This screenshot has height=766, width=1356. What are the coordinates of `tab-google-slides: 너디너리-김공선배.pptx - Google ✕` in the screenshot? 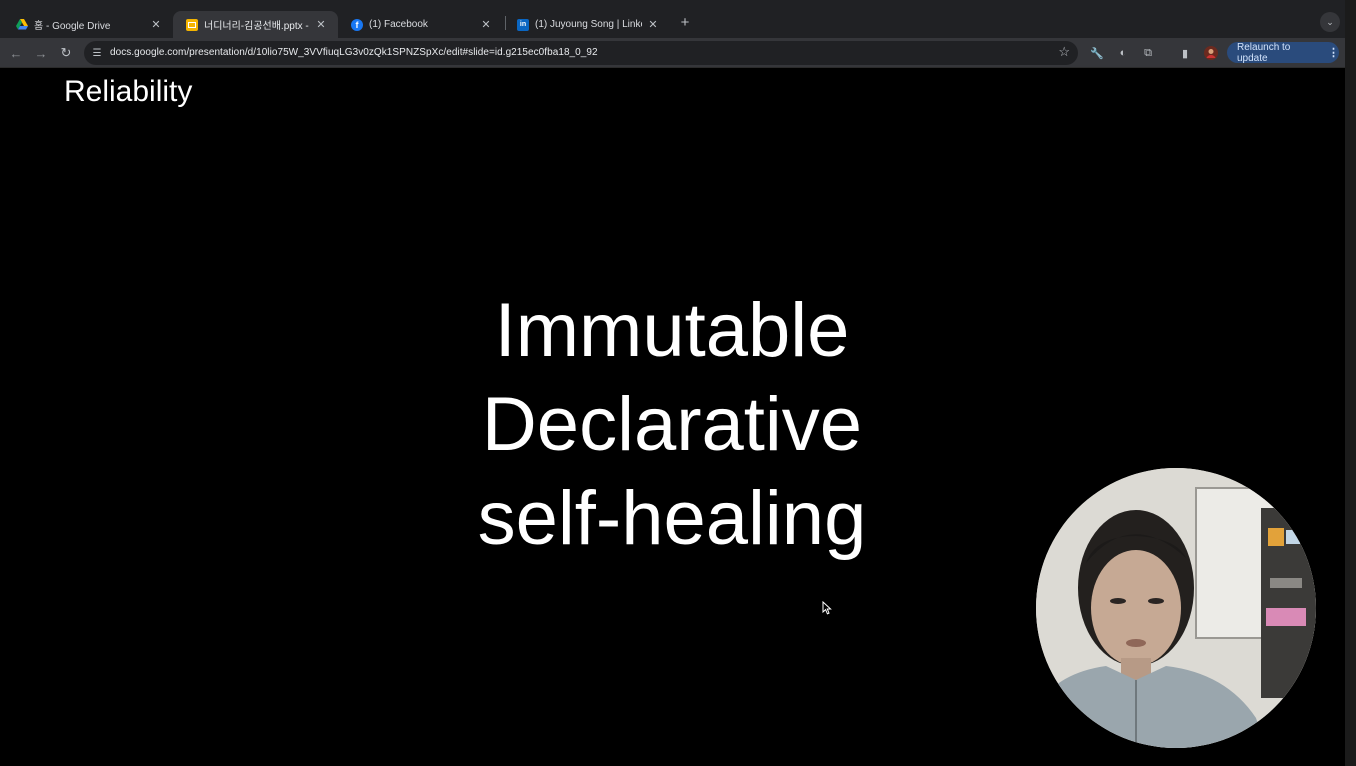 It's located at (255, 24).